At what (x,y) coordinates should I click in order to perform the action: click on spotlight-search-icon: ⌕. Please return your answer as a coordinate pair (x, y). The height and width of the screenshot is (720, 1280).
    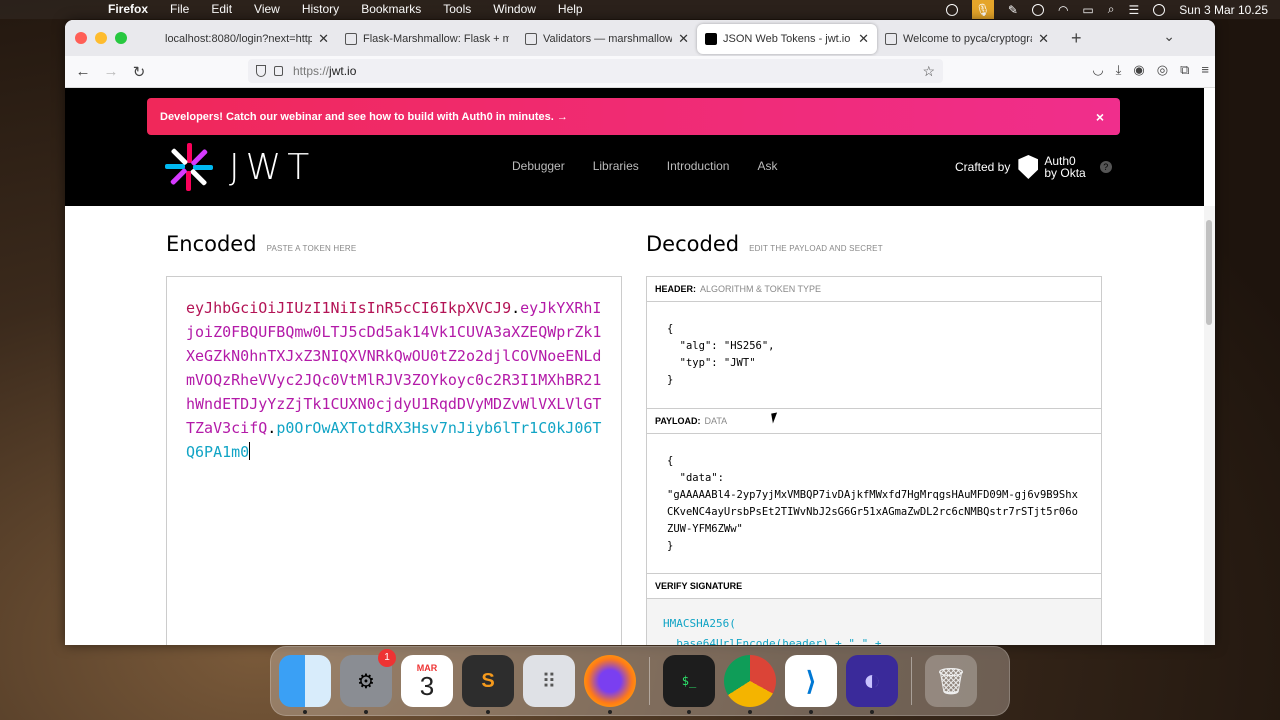
    Looking at the image, I should click on (1111, 9).